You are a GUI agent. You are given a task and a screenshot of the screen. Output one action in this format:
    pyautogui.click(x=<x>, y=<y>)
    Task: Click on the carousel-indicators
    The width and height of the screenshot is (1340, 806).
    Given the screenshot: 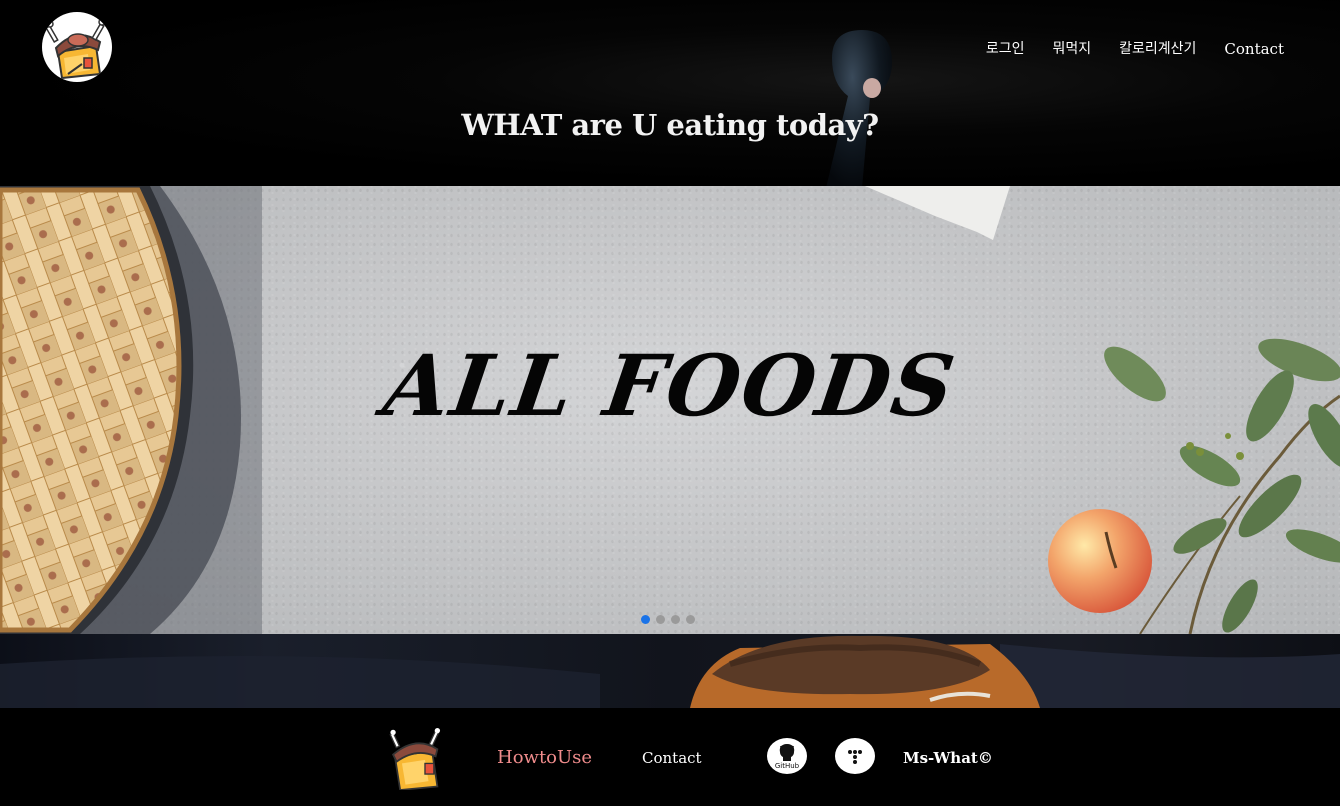 What is the action you would take?
    pyautogui.click(x=668, y=619)
    